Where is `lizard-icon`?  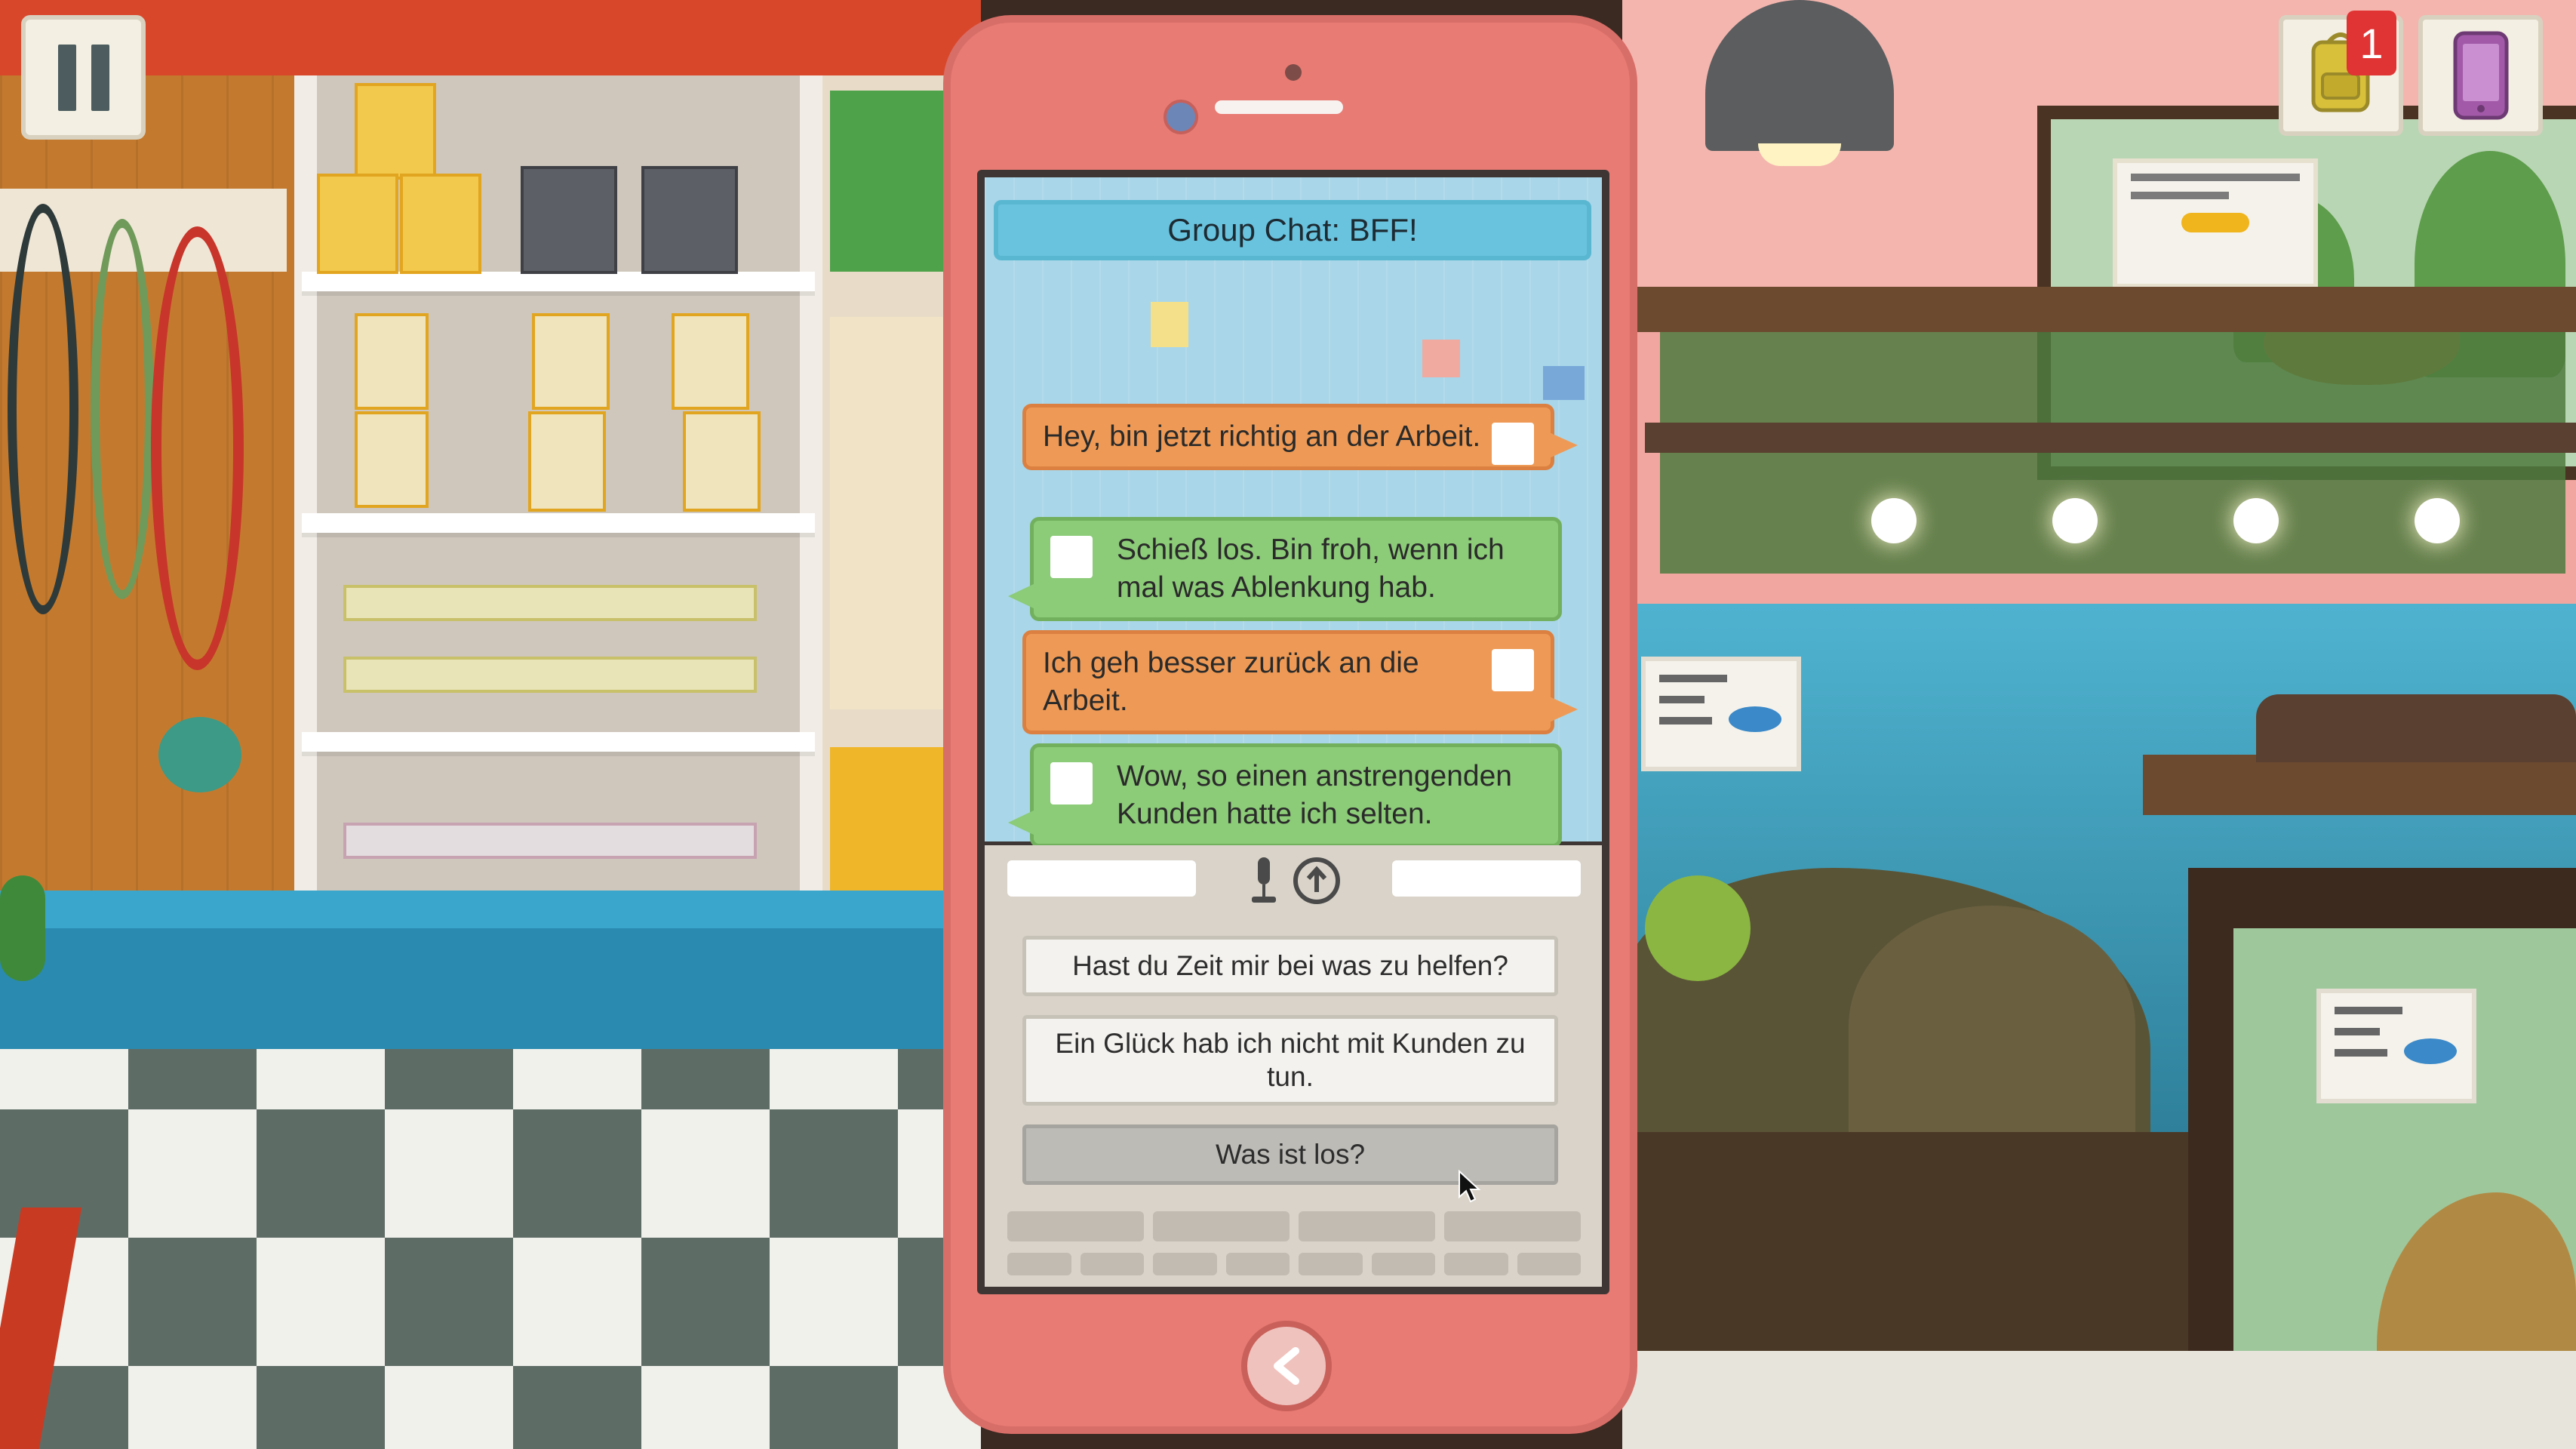 lizard-icon is located at coordinates (2215, 222).